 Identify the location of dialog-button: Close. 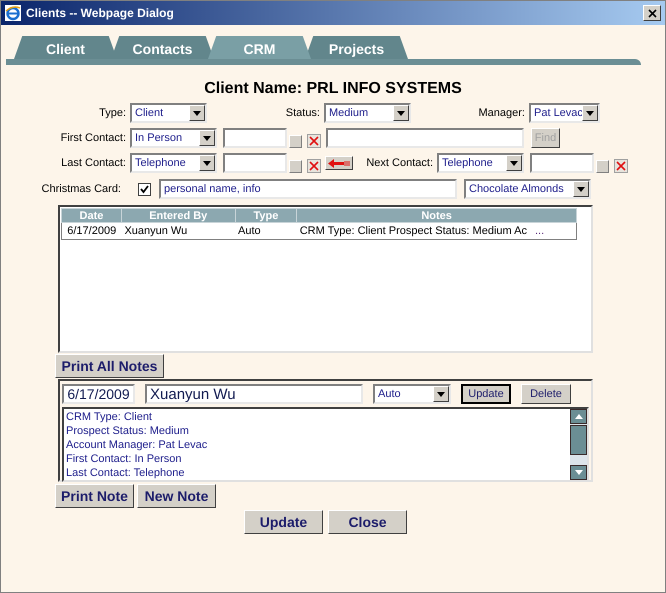
(367, 522).